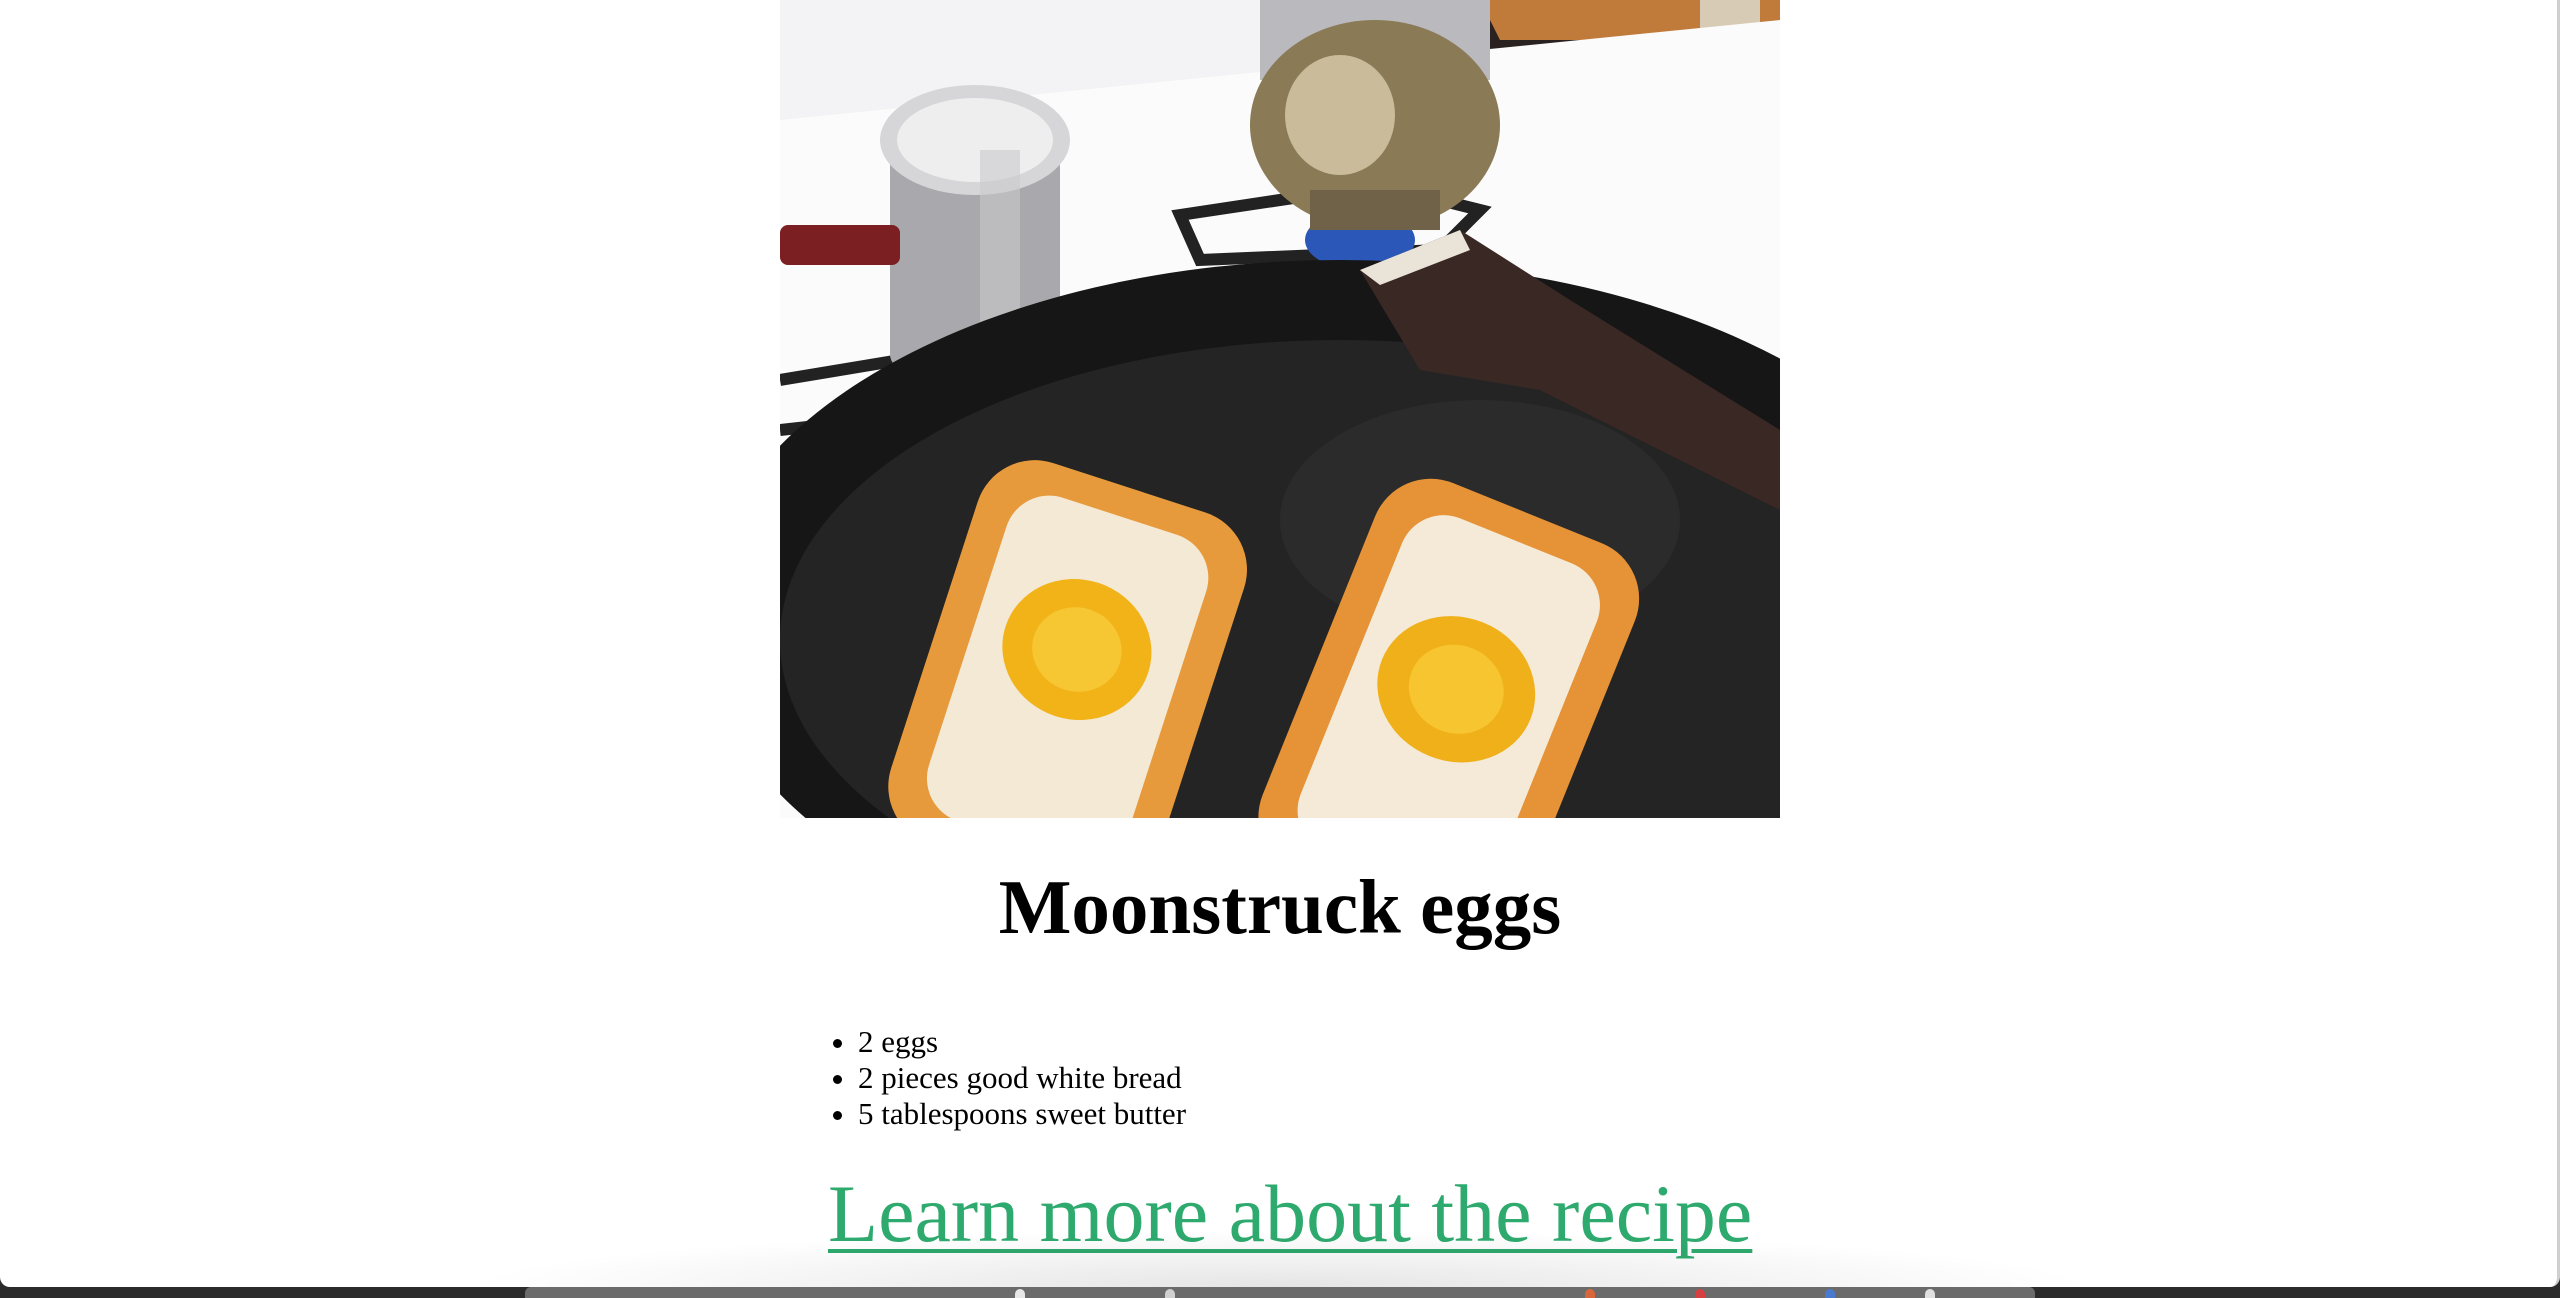 Image resolution: width=2560 pixels, height=1298 pixels. I want to click on ingredient-item: 5 tablespoons sweet butter, so click(1022, 1114).